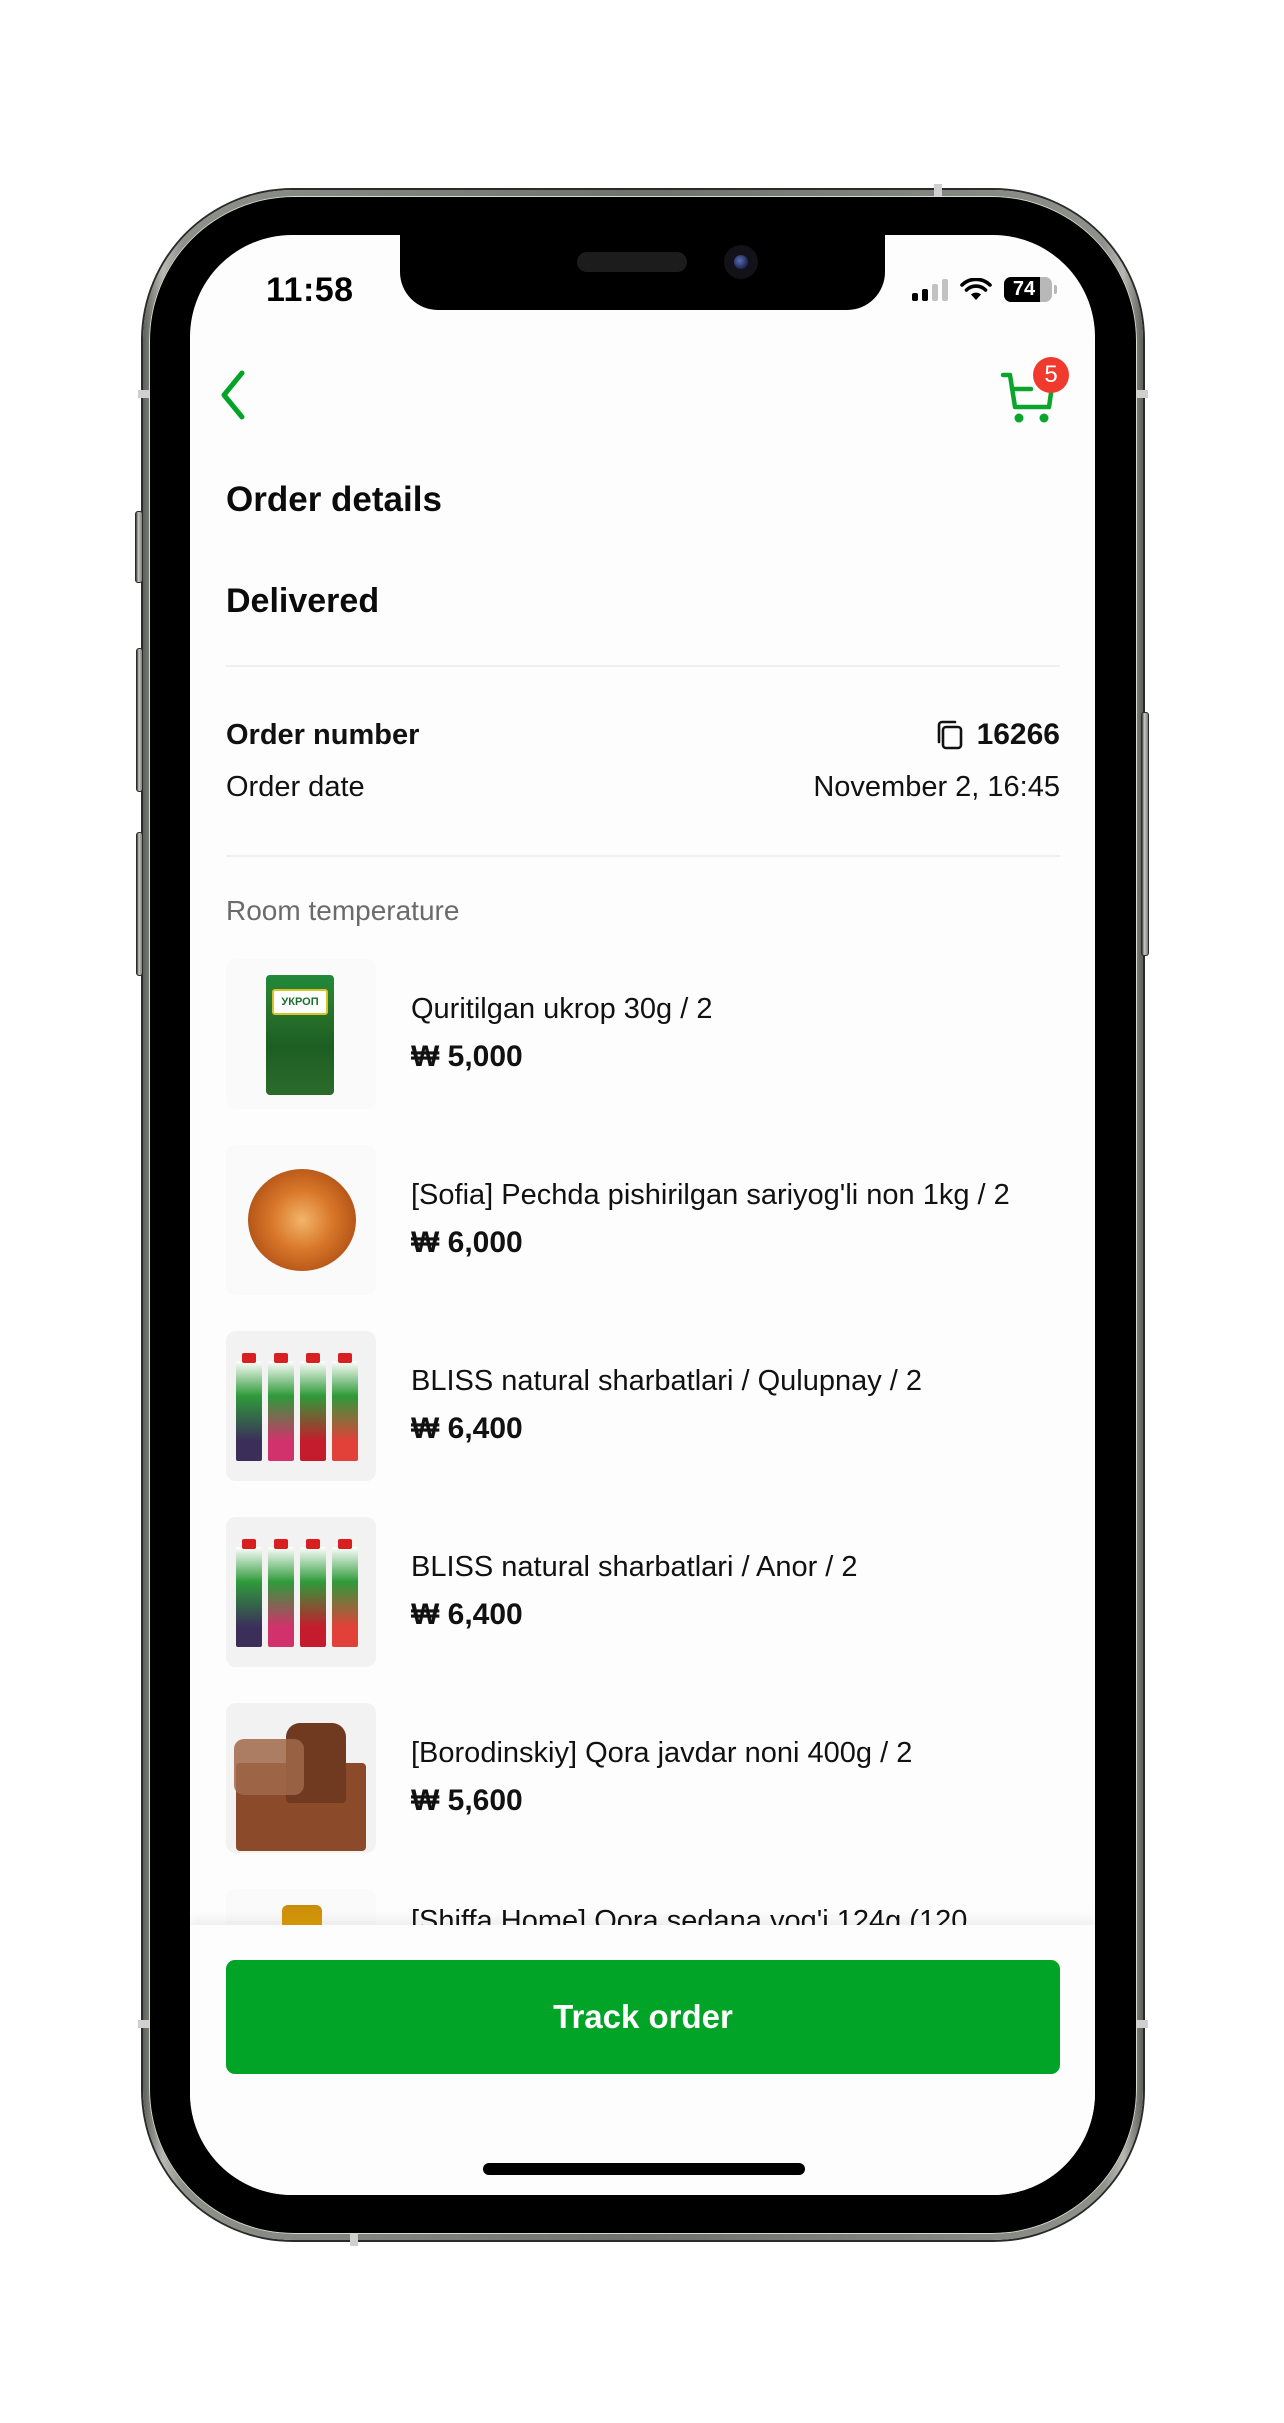 This screenshot has height=2423, width=1284. What do you see at coordinates (301, 1778) in the screenshot?
I see `product-image-rye-bread` at bounding box center [301, 1778].